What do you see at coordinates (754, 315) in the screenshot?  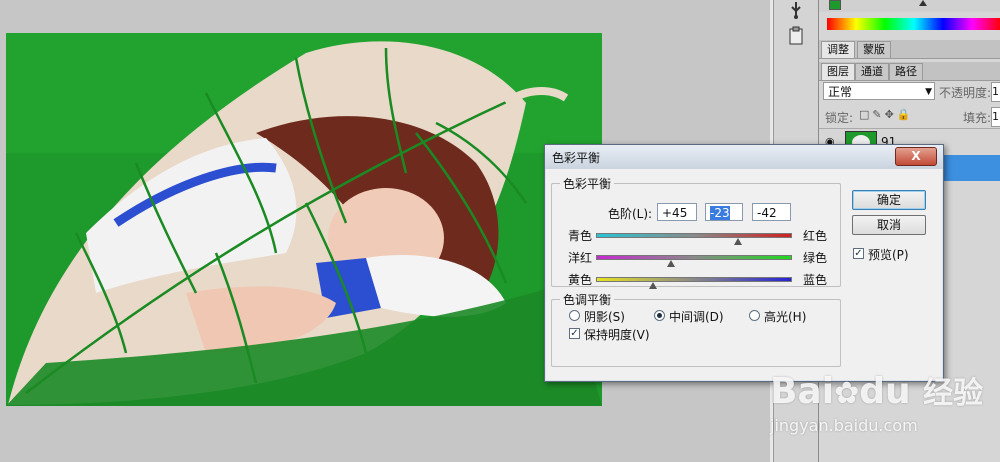 I see `radio-highlights` at bounding box center [754, 315].